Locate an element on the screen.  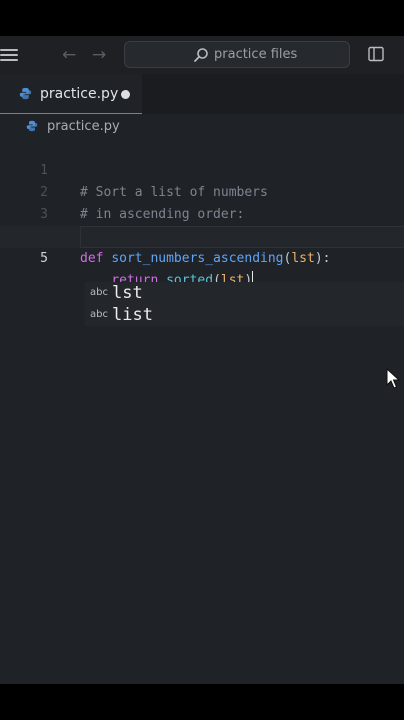
command-center-search: practice files is located at coordinates (237, 54).